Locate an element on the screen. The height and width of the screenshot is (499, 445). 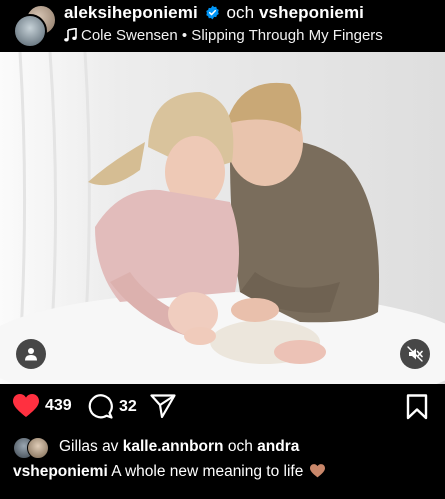
save-button is located at coordinates (417, 407).